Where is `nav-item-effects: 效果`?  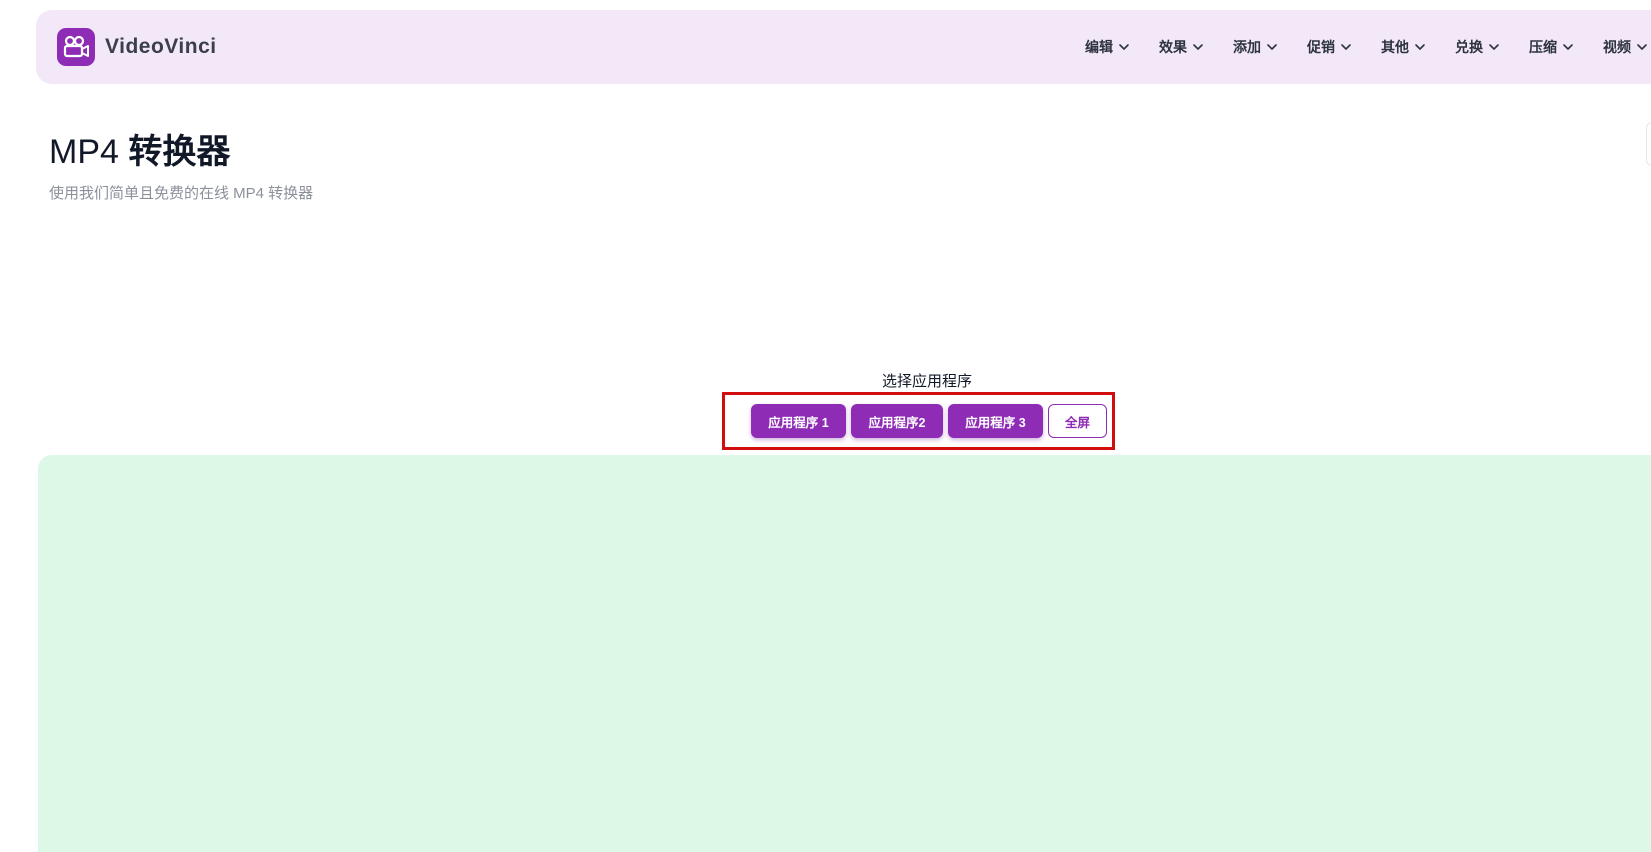
nav-item-effects: 效果 is located at coordinates (1181, 47).